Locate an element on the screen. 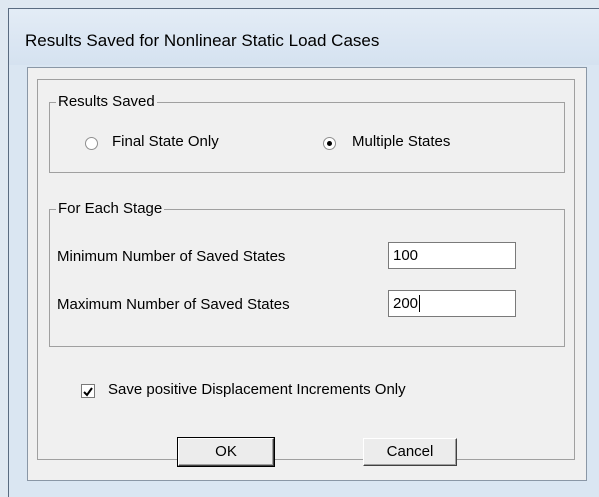  min-saved-states-input is located at coordinates (452, 255).